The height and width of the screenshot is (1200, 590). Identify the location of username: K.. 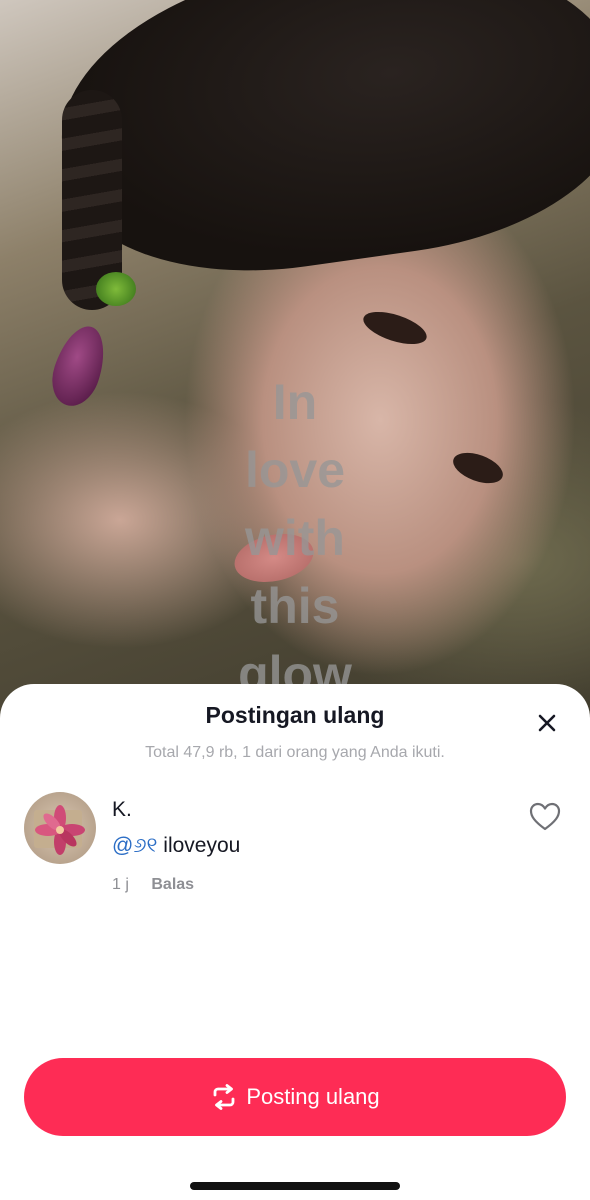
(122, 810).